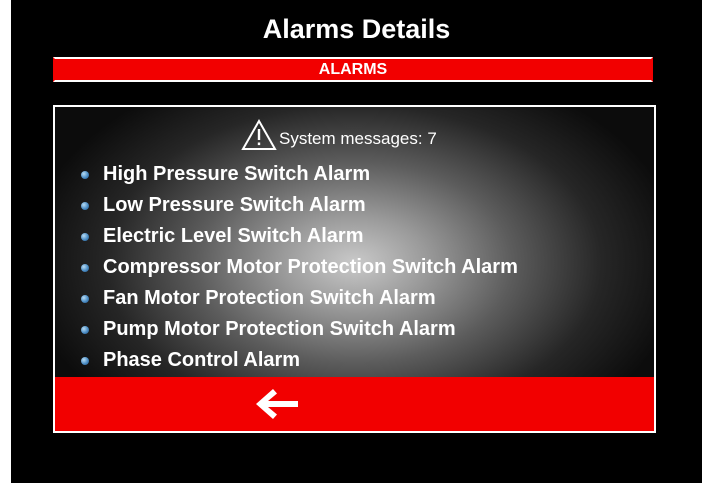 This screenshot has width=707, height=483. What do you see at coordinates (259, 134) in the screenshot?
I see `warning-triangle-icon` at bounding box center [259, 134].